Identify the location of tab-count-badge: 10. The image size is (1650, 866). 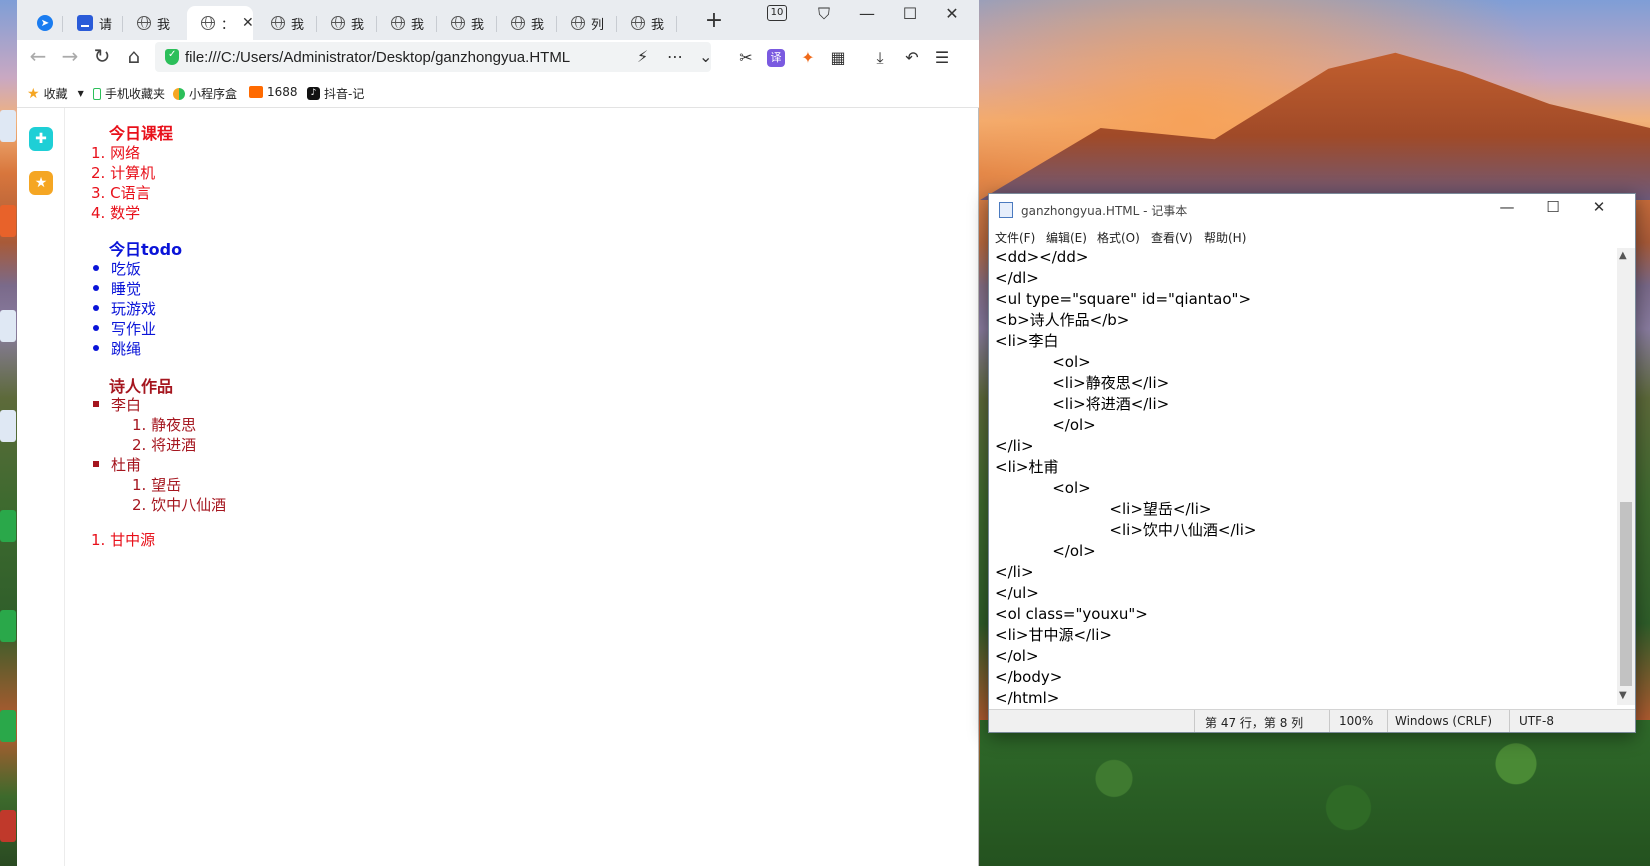
(777, 13).